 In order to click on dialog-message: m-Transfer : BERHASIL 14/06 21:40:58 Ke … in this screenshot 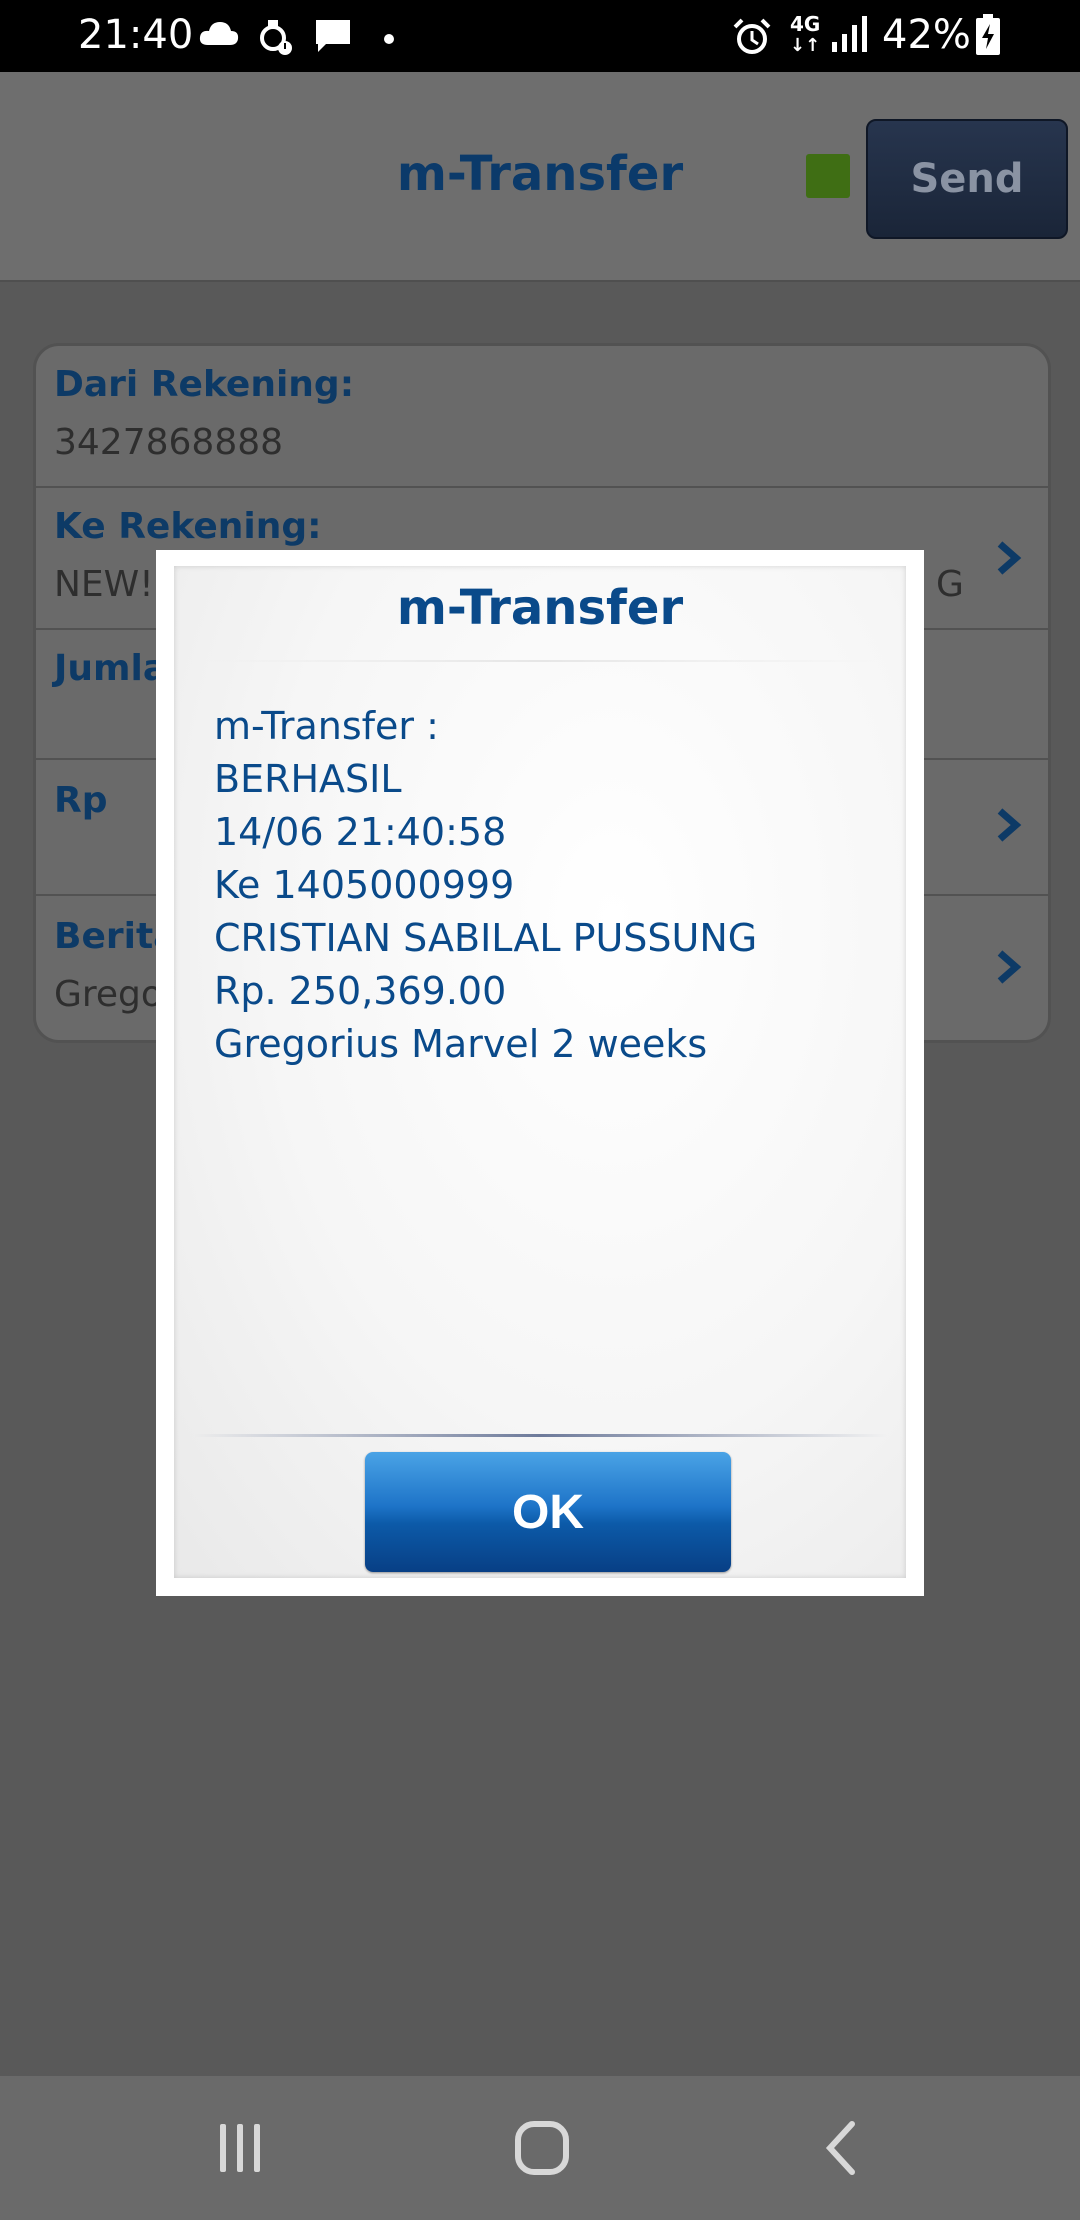, I will do `click(544, 885)`.